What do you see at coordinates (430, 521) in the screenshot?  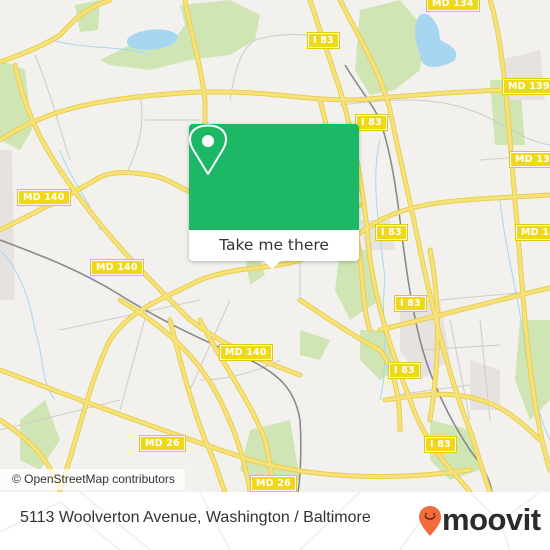 I see `moovit-pin-icon` at bounding box center [430, 521].